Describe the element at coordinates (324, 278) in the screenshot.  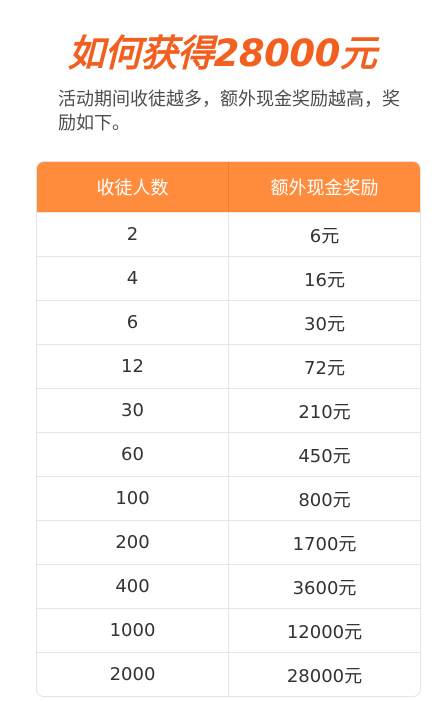
I see `cash-reward-cell: 16元` at that location.